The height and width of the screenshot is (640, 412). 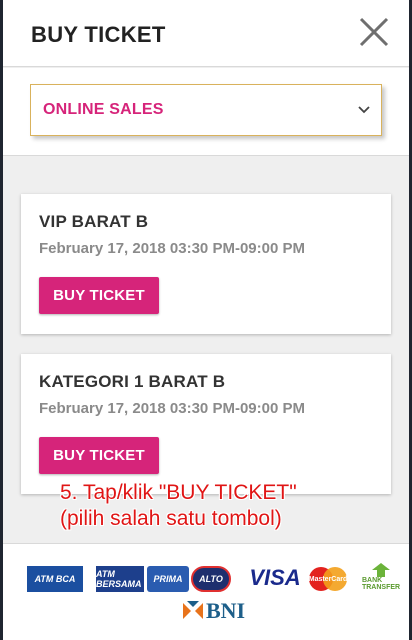 What do you see at coordinates (275, 577) in the screenshot?
I see `visa-logo: VISA` at bounding box center [275, 577].